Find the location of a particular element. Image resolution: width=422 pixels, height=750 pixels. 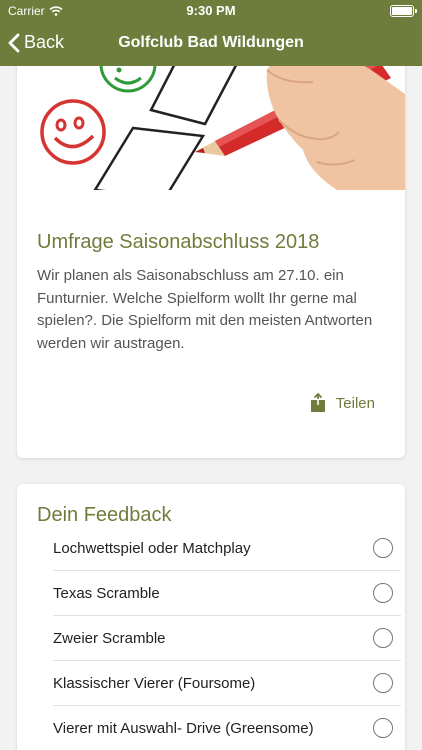

feedback-option-4: Klassischer Vierer (Foursome) is located at coordinates (227, 683).